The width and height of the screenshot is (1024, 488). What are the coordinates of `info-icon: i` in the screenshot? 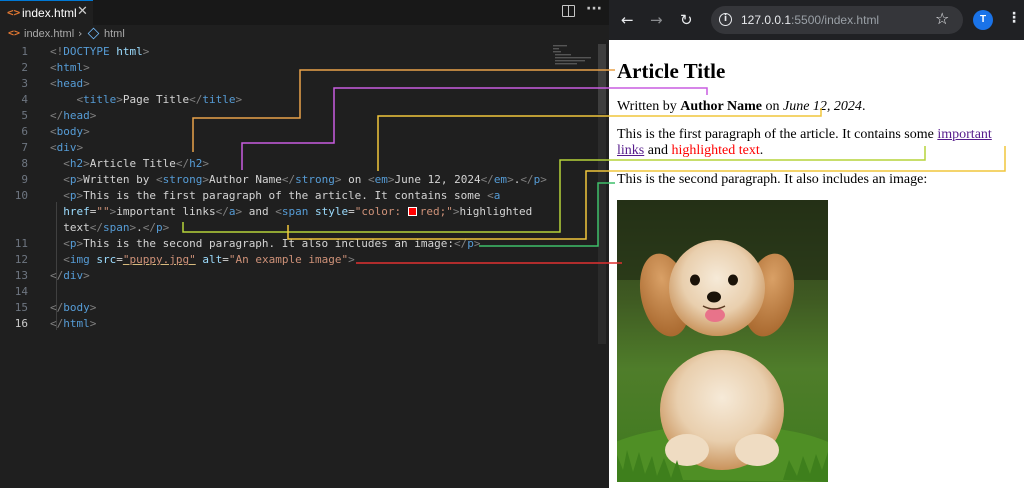 It's located at (725, 19).